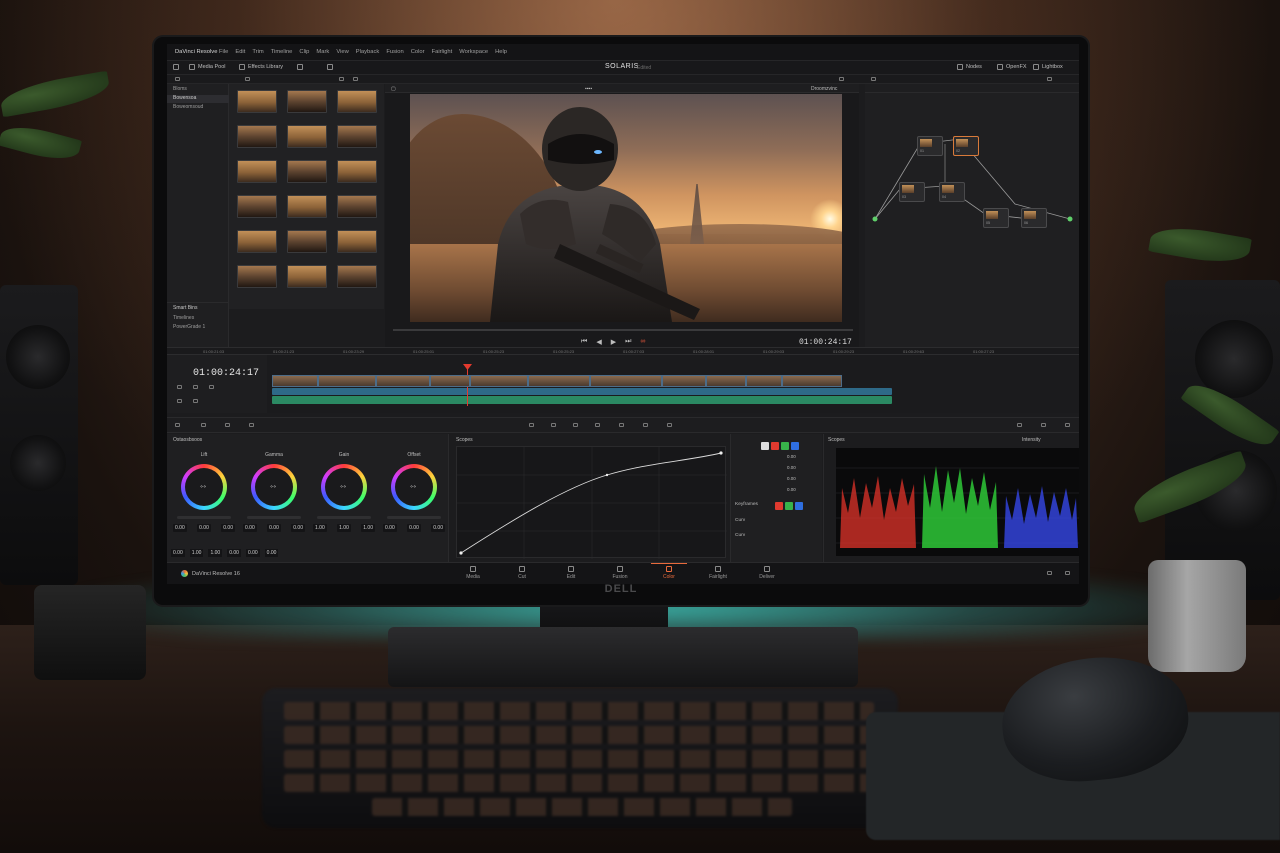  I want to click on key-icon, so click(645, 425).